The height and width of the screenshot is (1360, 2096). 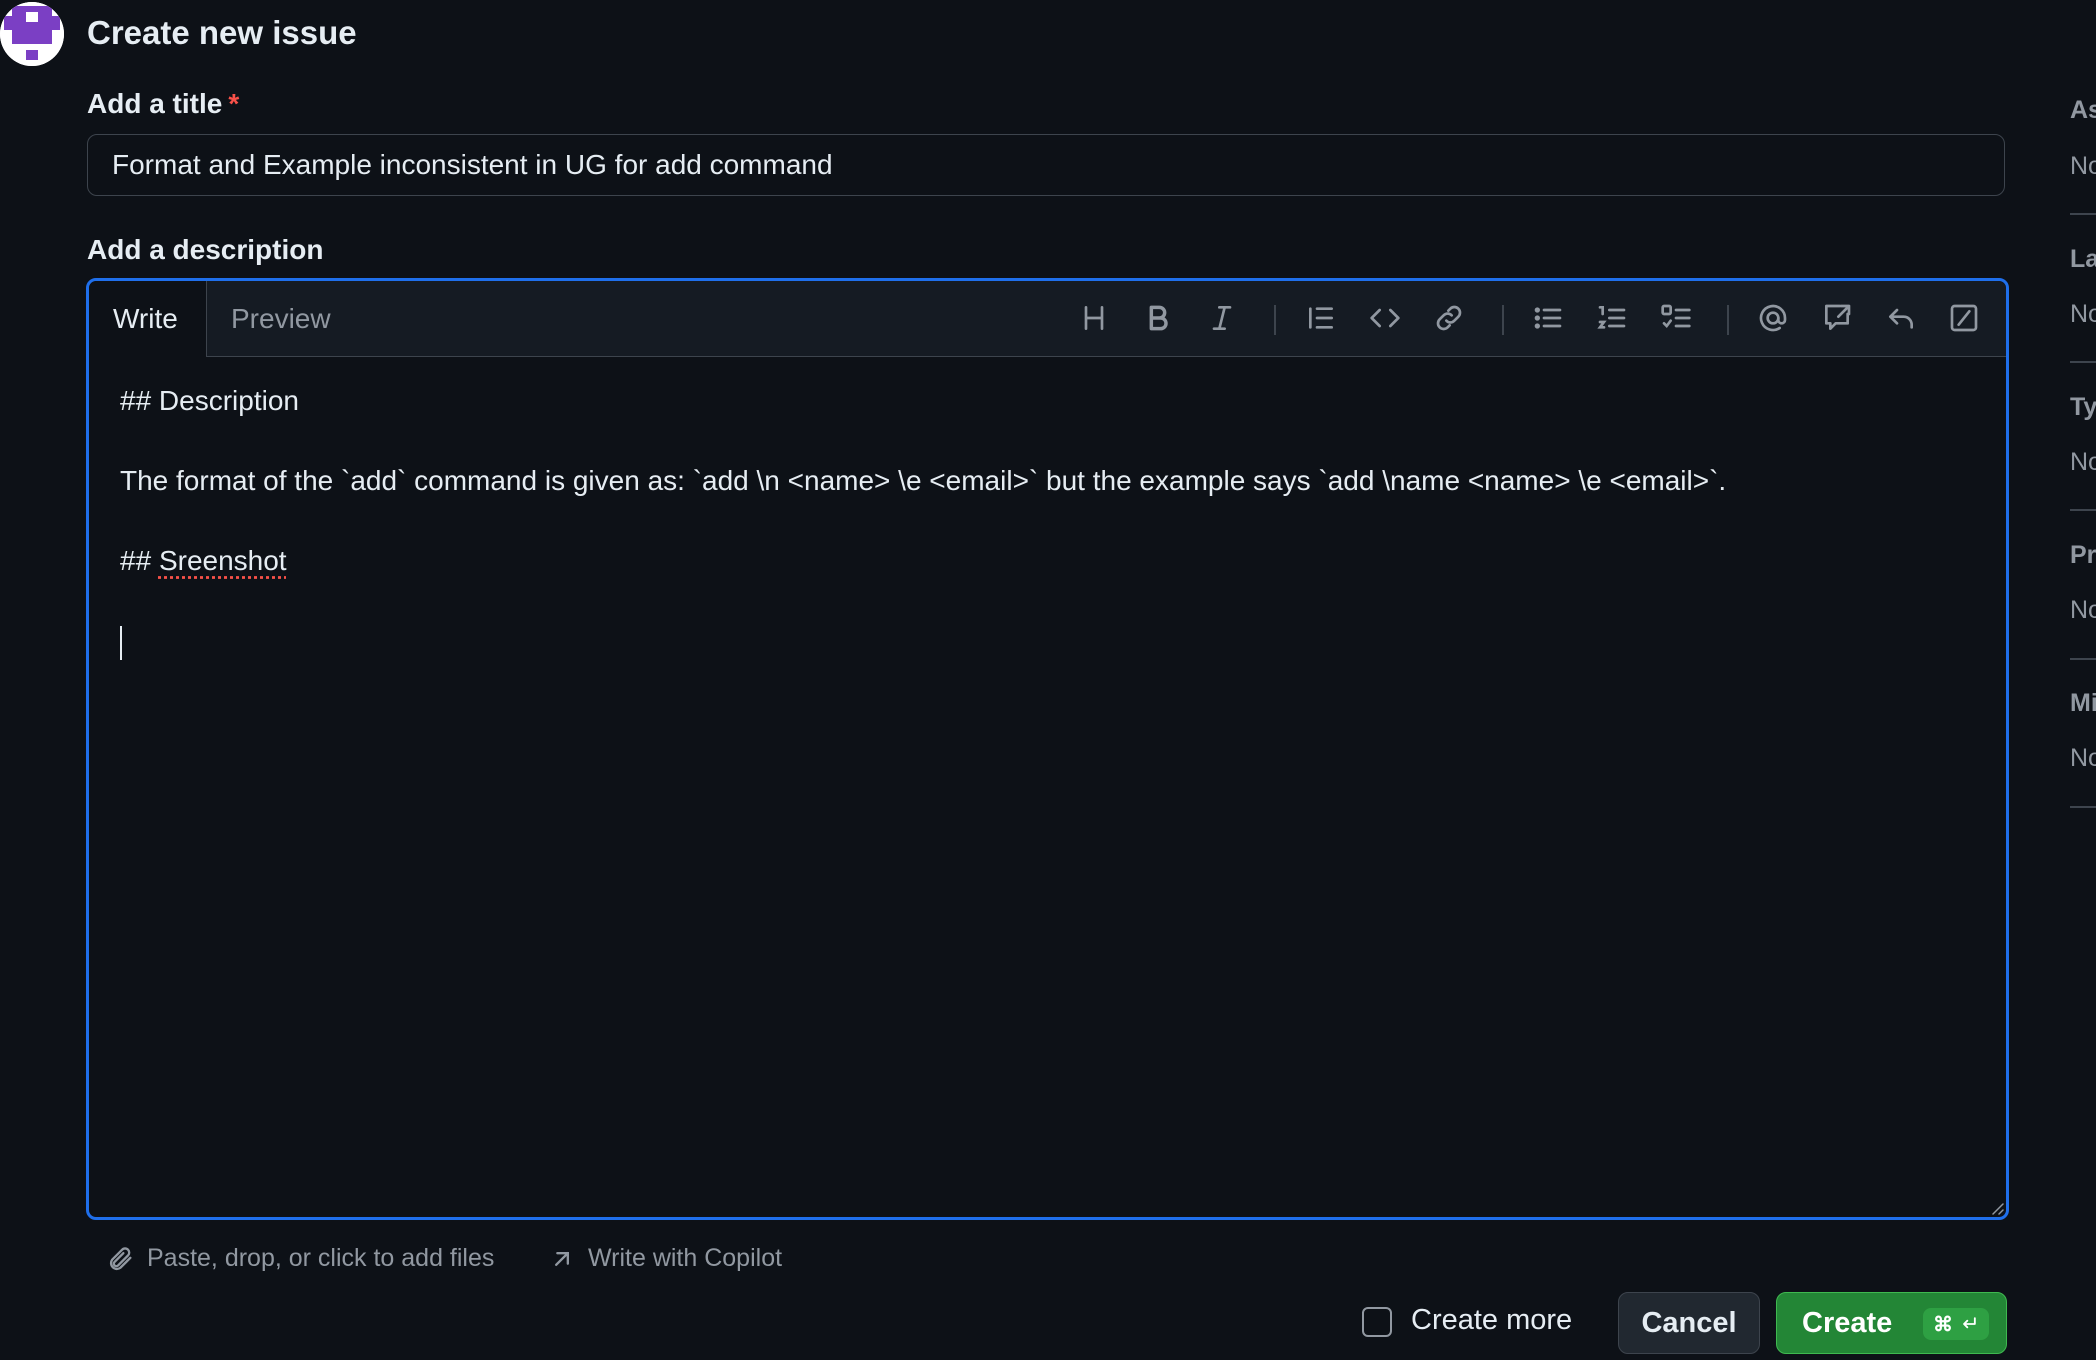 I want to click on text-cursor, so click(x=121, y=642).